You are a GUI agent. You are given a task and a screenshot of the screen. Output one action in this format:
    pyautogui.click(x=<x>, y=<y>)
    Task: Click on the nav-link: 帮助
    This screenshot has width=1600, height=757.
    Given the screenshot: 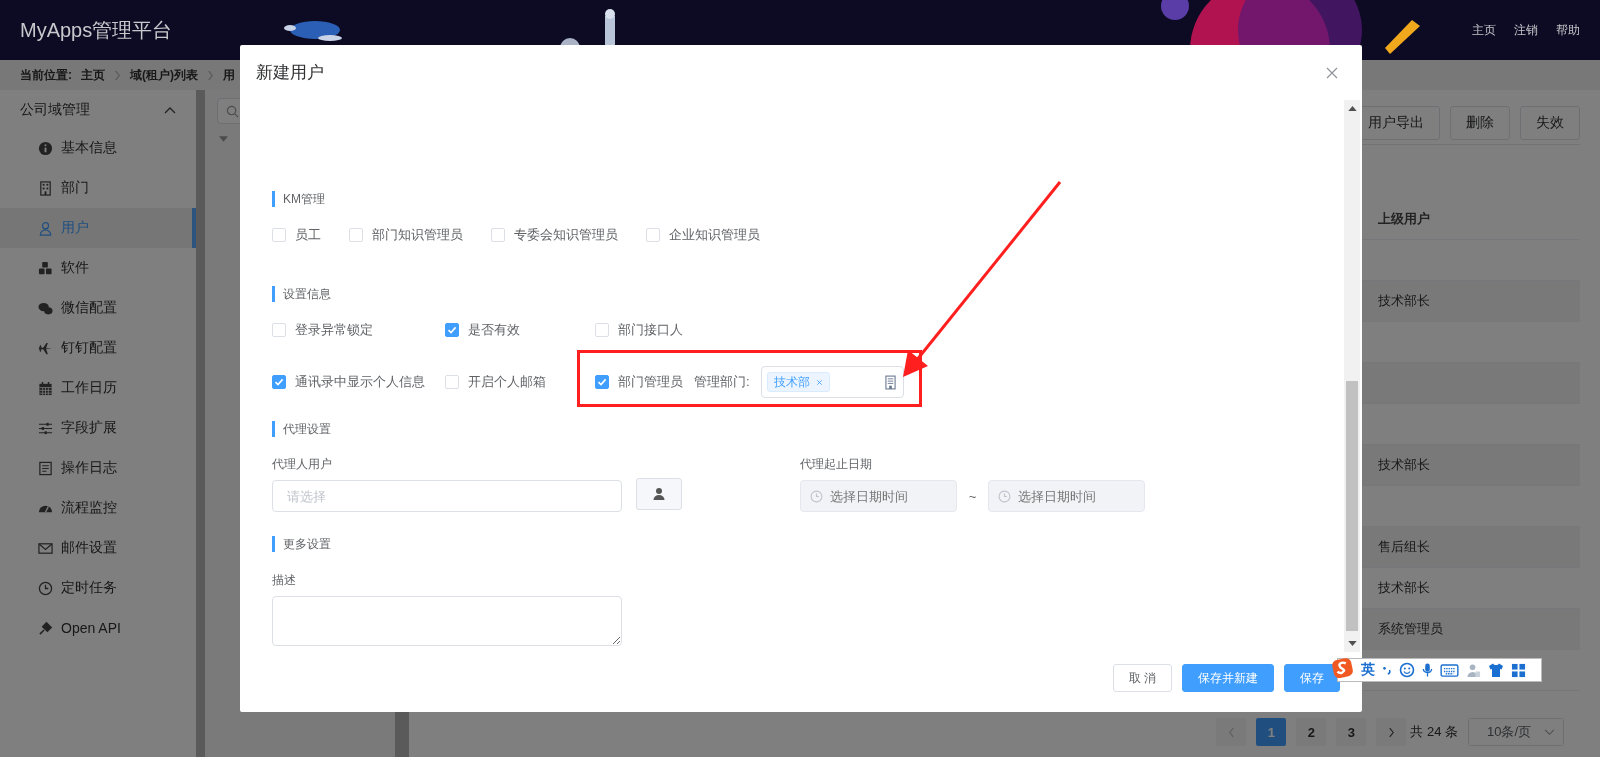 What is the action you would take?
    pyautogui.click(x=1568, y=30)
    